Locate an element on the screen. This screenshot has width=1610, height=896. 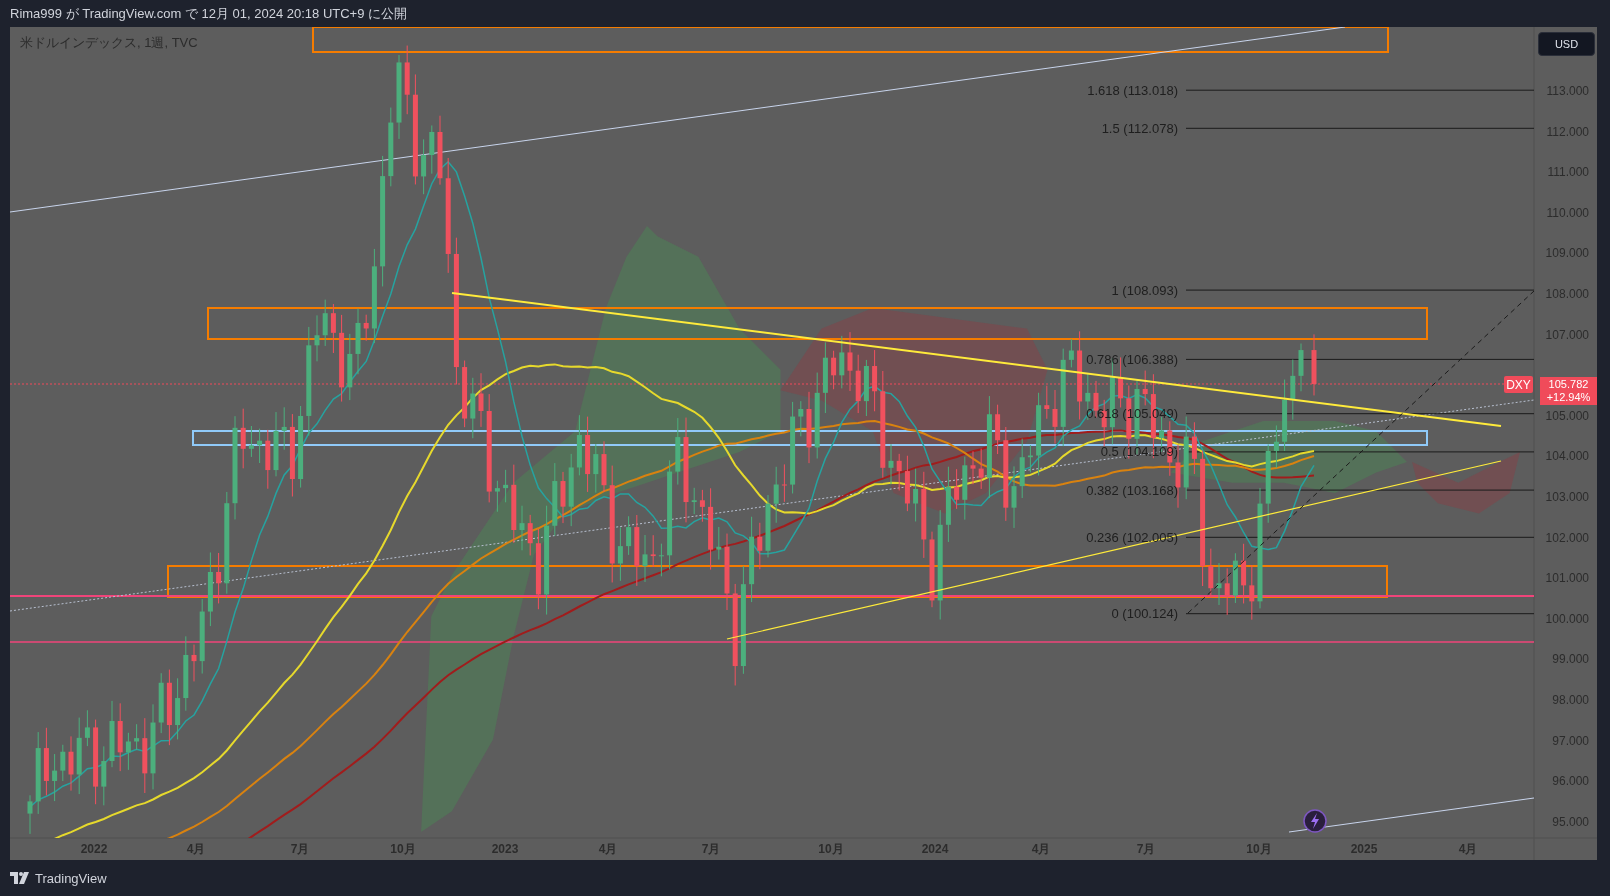
currency-button: USD is located at coordinates (1566, 44).